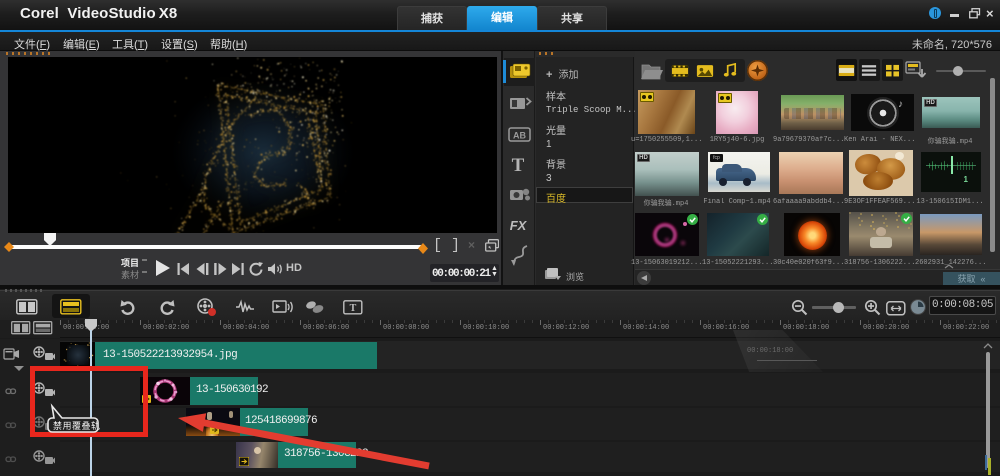 This screenshot has width=1000, height=476. What do you see at coordinates (353, 308) in the screenshot?
I see `svg-text: T` at bounding box center [353, 308].